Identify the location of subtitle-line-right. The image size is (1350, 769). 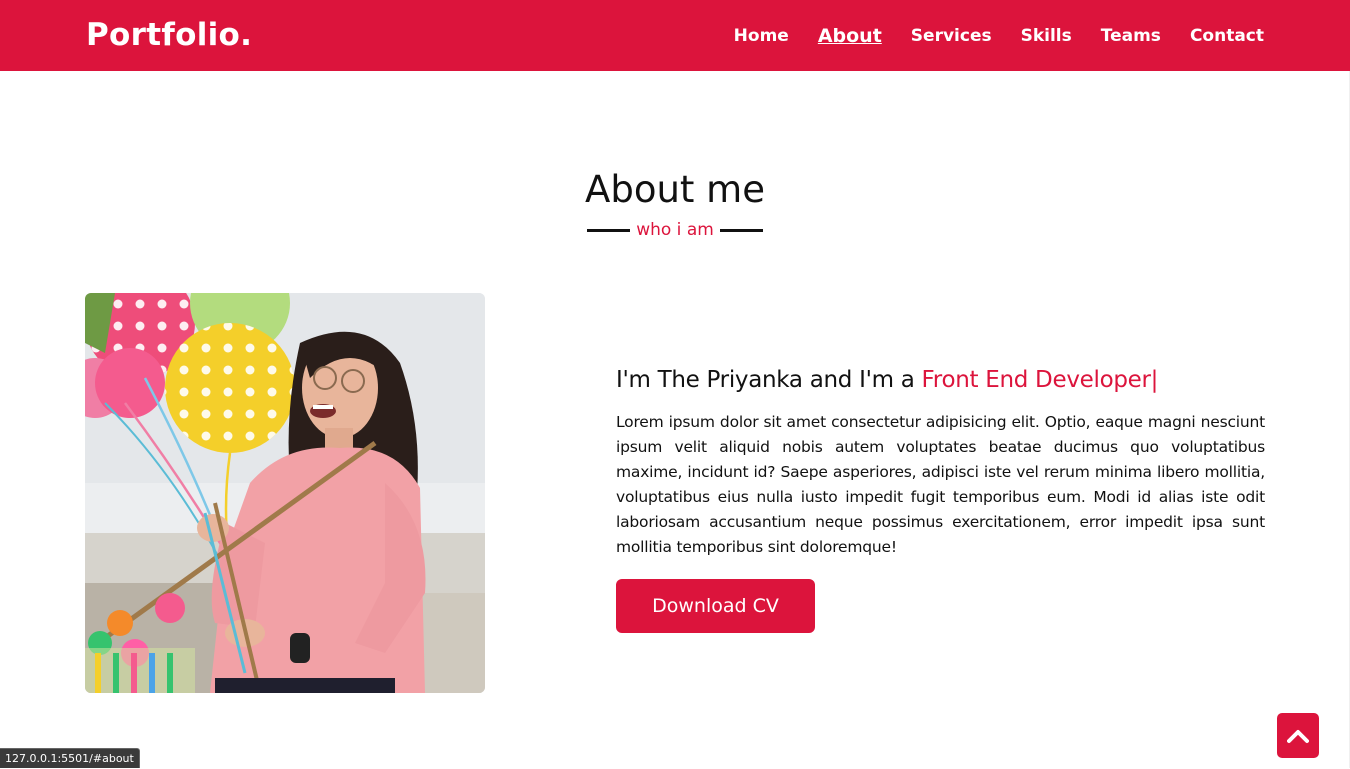
(741, 230).